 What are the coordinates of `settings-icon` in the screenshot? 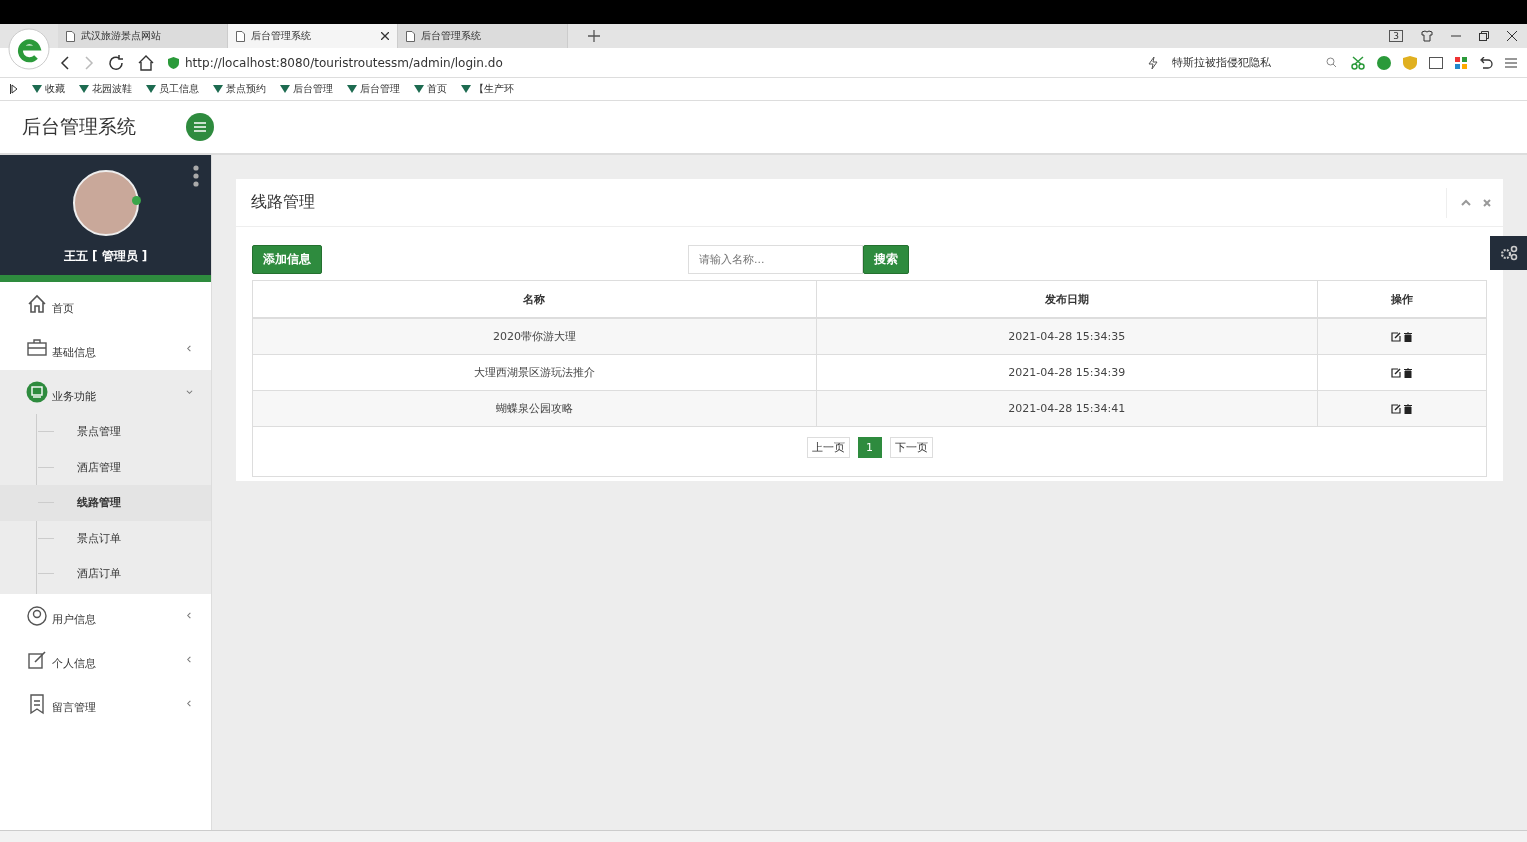 It's located at (1508, 253).